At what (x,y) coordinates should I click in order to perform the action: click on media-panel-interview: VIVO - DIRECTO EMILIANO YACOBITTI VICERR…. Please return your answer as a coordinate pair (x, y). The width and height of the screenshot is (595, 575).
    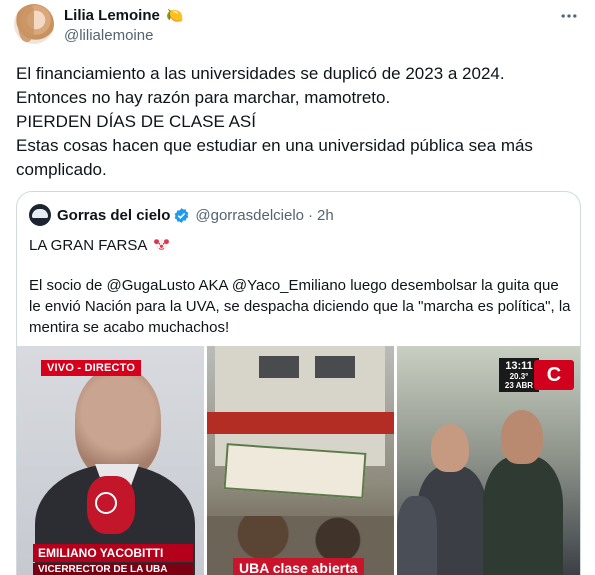
    Looking at the image, I should click on (110, 460).